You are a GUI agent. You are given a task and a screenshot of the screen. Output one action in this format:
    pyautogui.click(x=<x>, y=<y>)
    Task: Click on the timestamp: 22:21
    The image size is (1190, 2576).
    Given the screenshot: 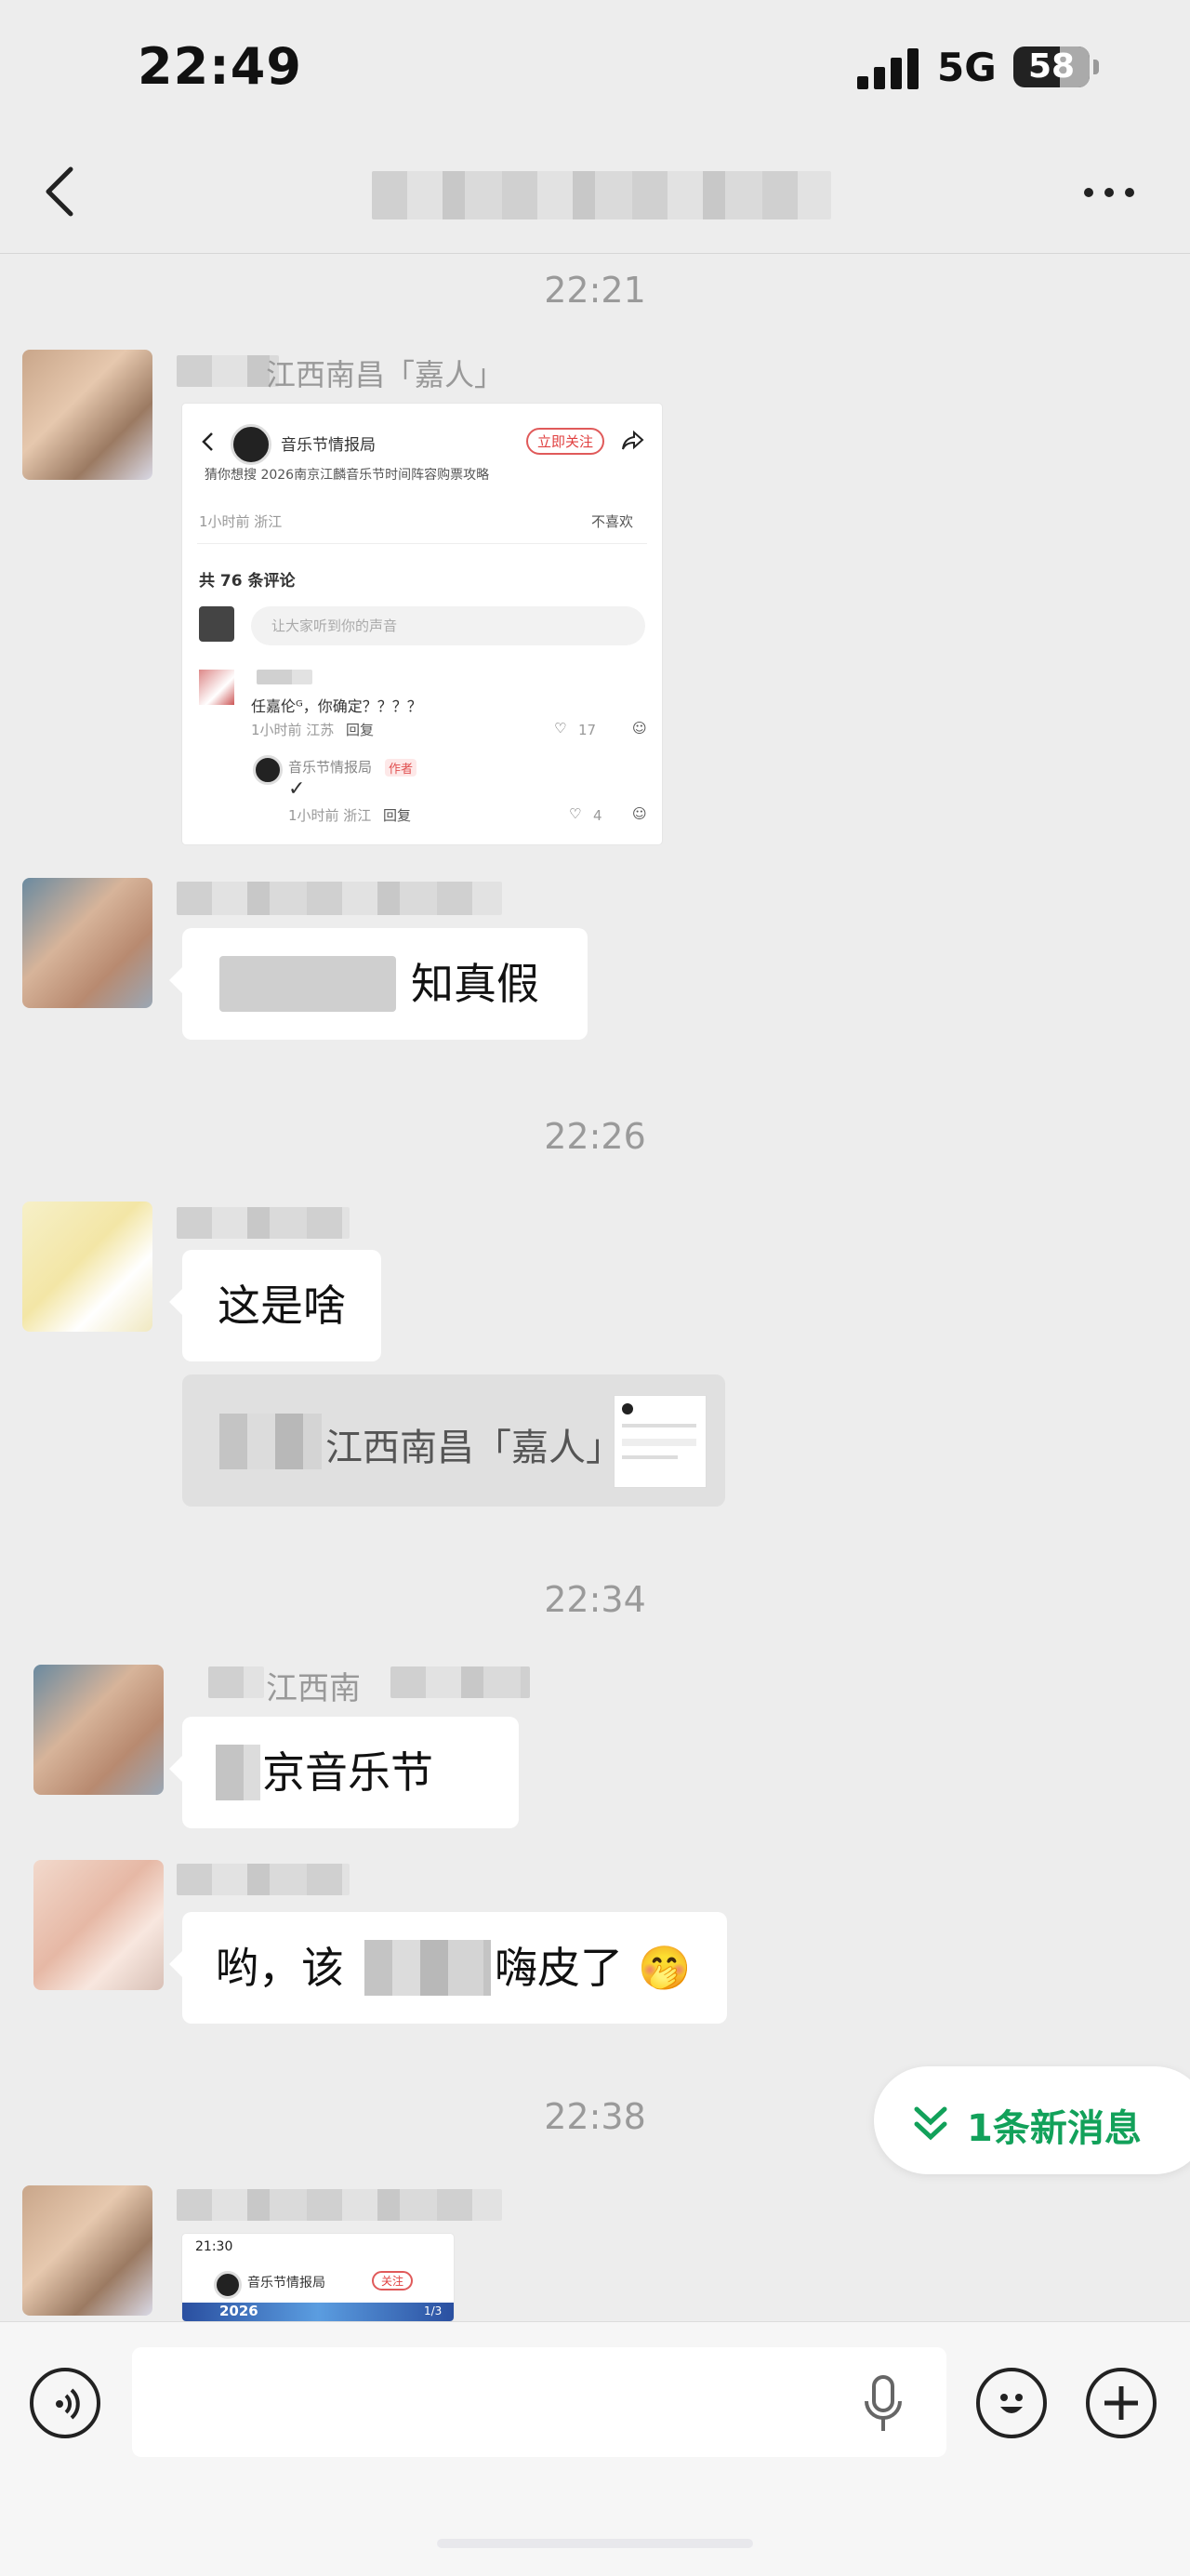 What is the action you would take?
    pyautogui.click(x=595, y=290)
    